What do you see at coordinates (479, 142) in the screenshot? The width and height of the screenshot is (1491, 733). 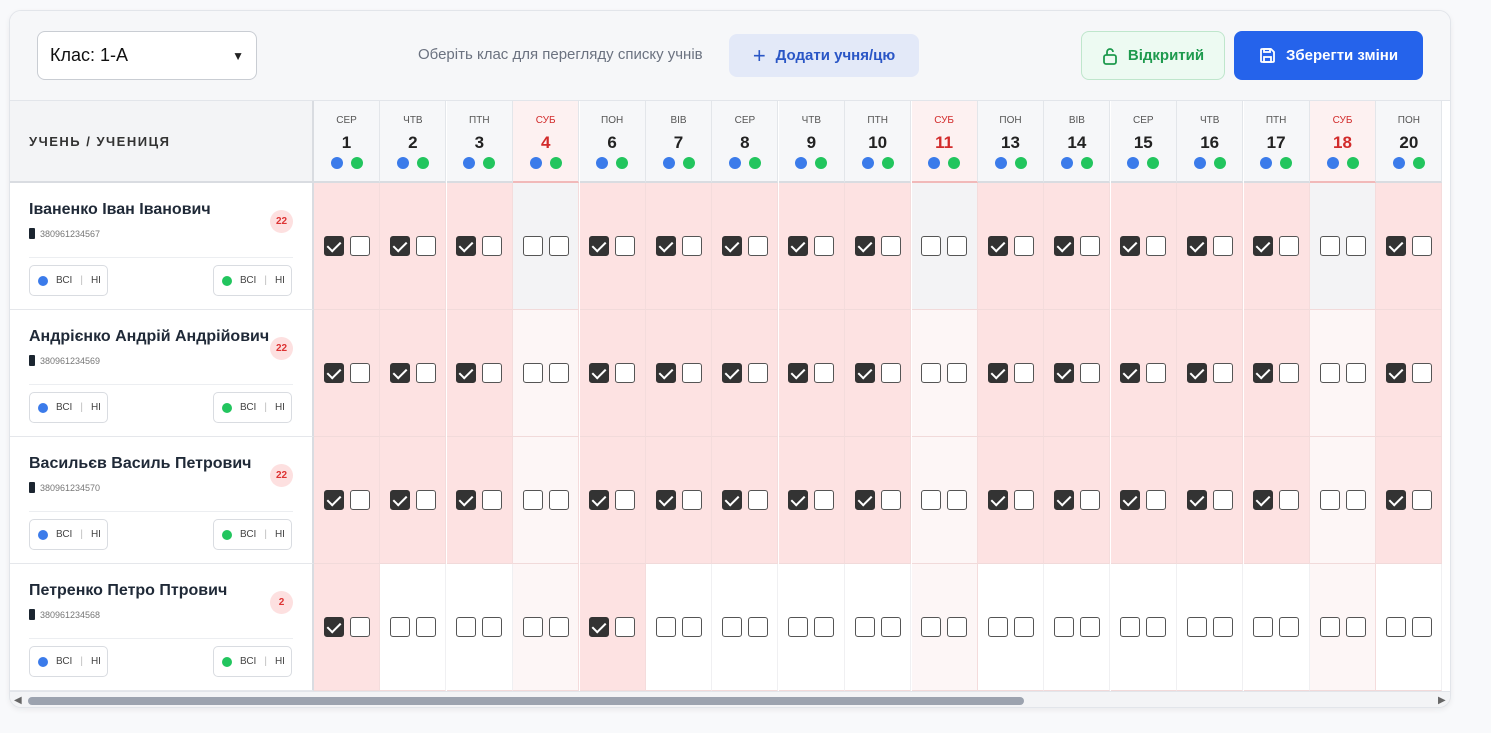 I see `day-header: ПТН 3` at bounding box center [479, 142].